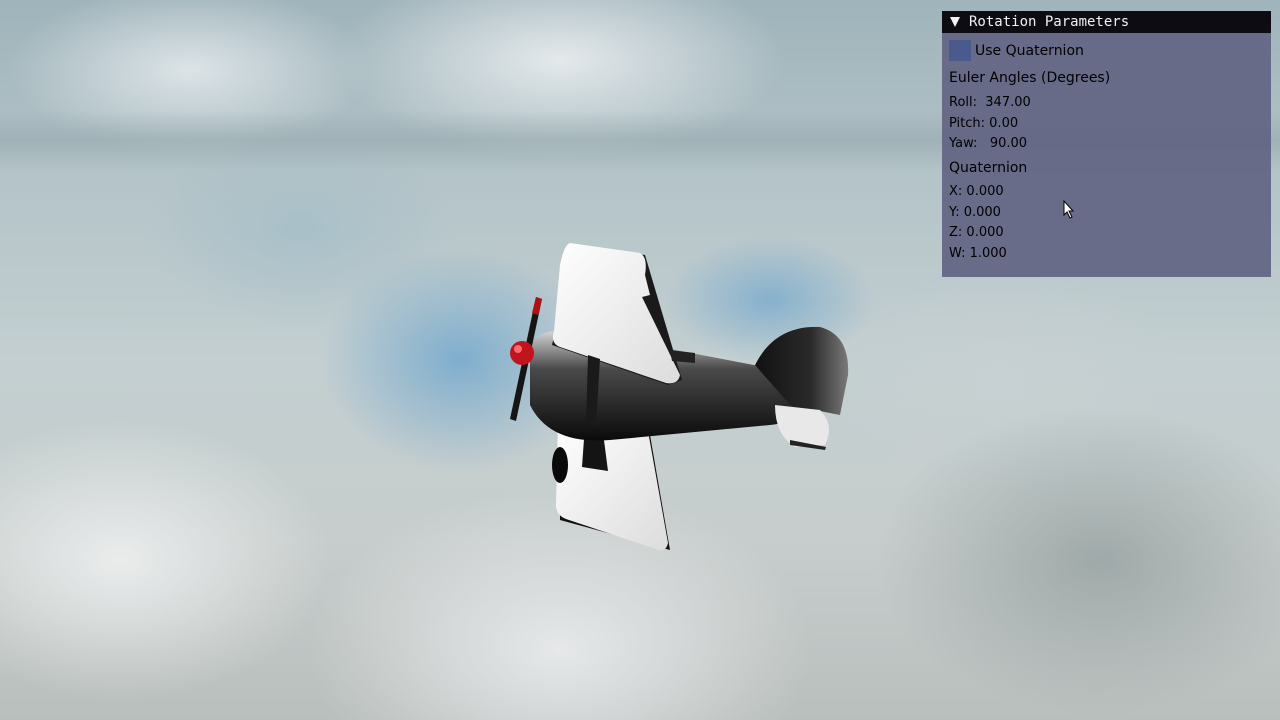 This screenshot has height=720, width=1280. Describe the element at coordinates (679, 397) in the screenshot. I see `biplane-model` at that location.